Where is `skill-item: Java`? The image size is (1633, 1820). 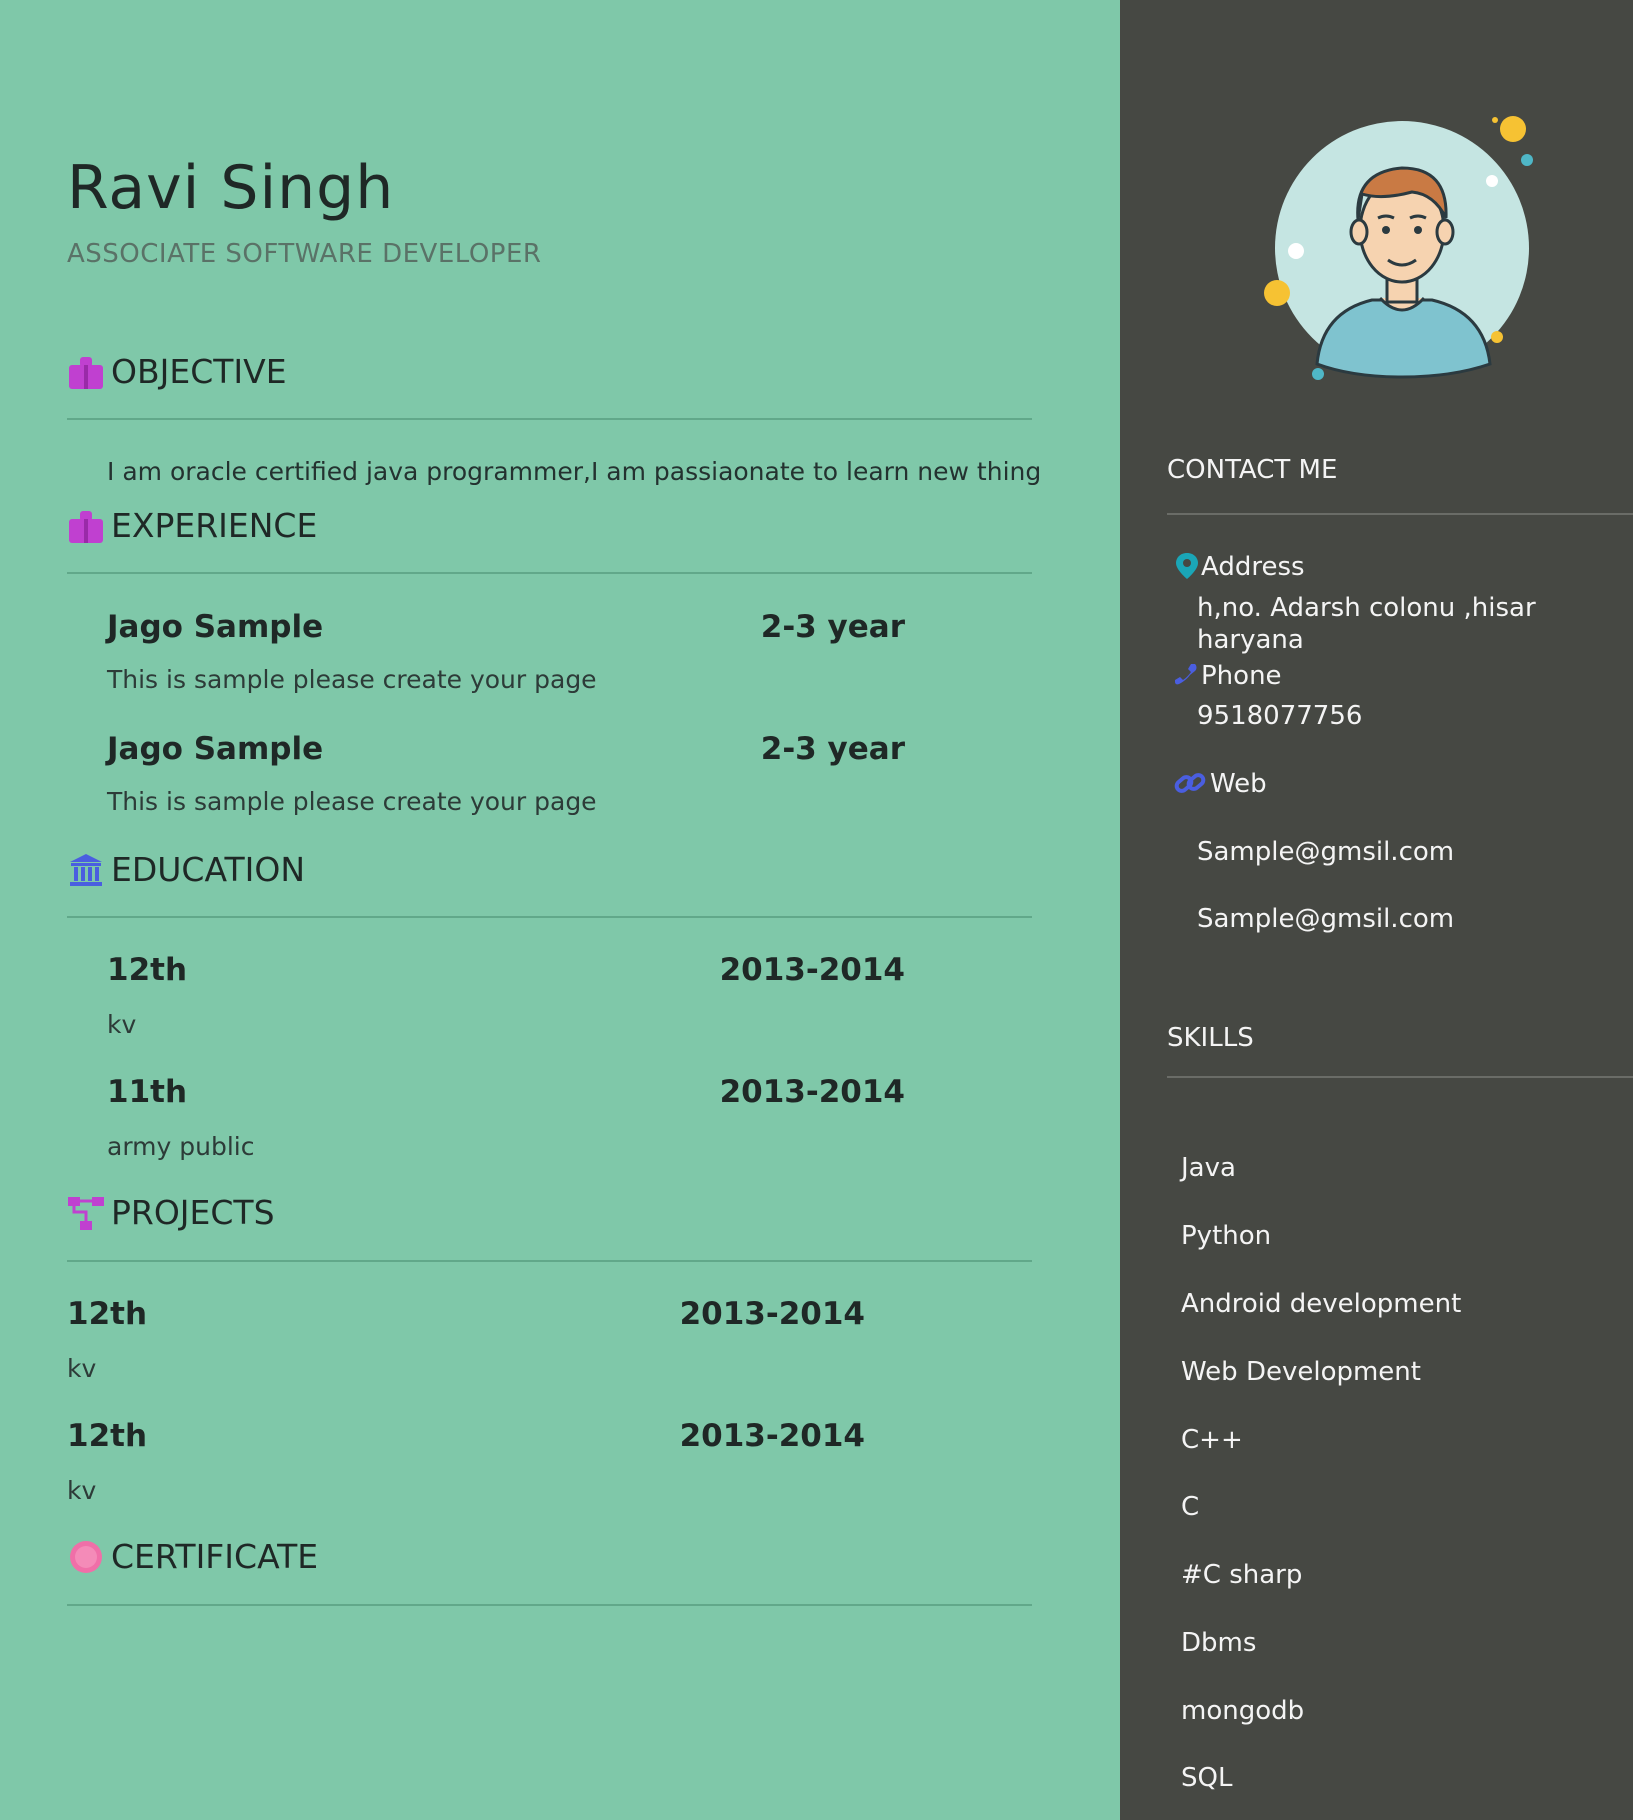 skill-item: Java is located at coordinates (1208, 1168).